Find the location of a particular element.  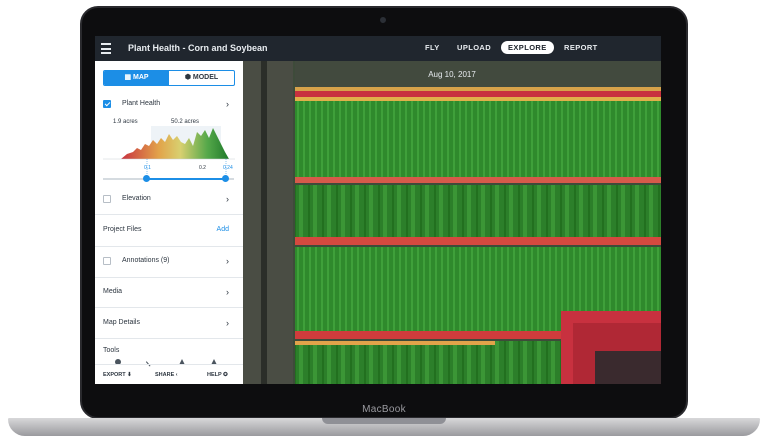

annotations-row: Annotations (9) › is located at coordinates (169, 261).